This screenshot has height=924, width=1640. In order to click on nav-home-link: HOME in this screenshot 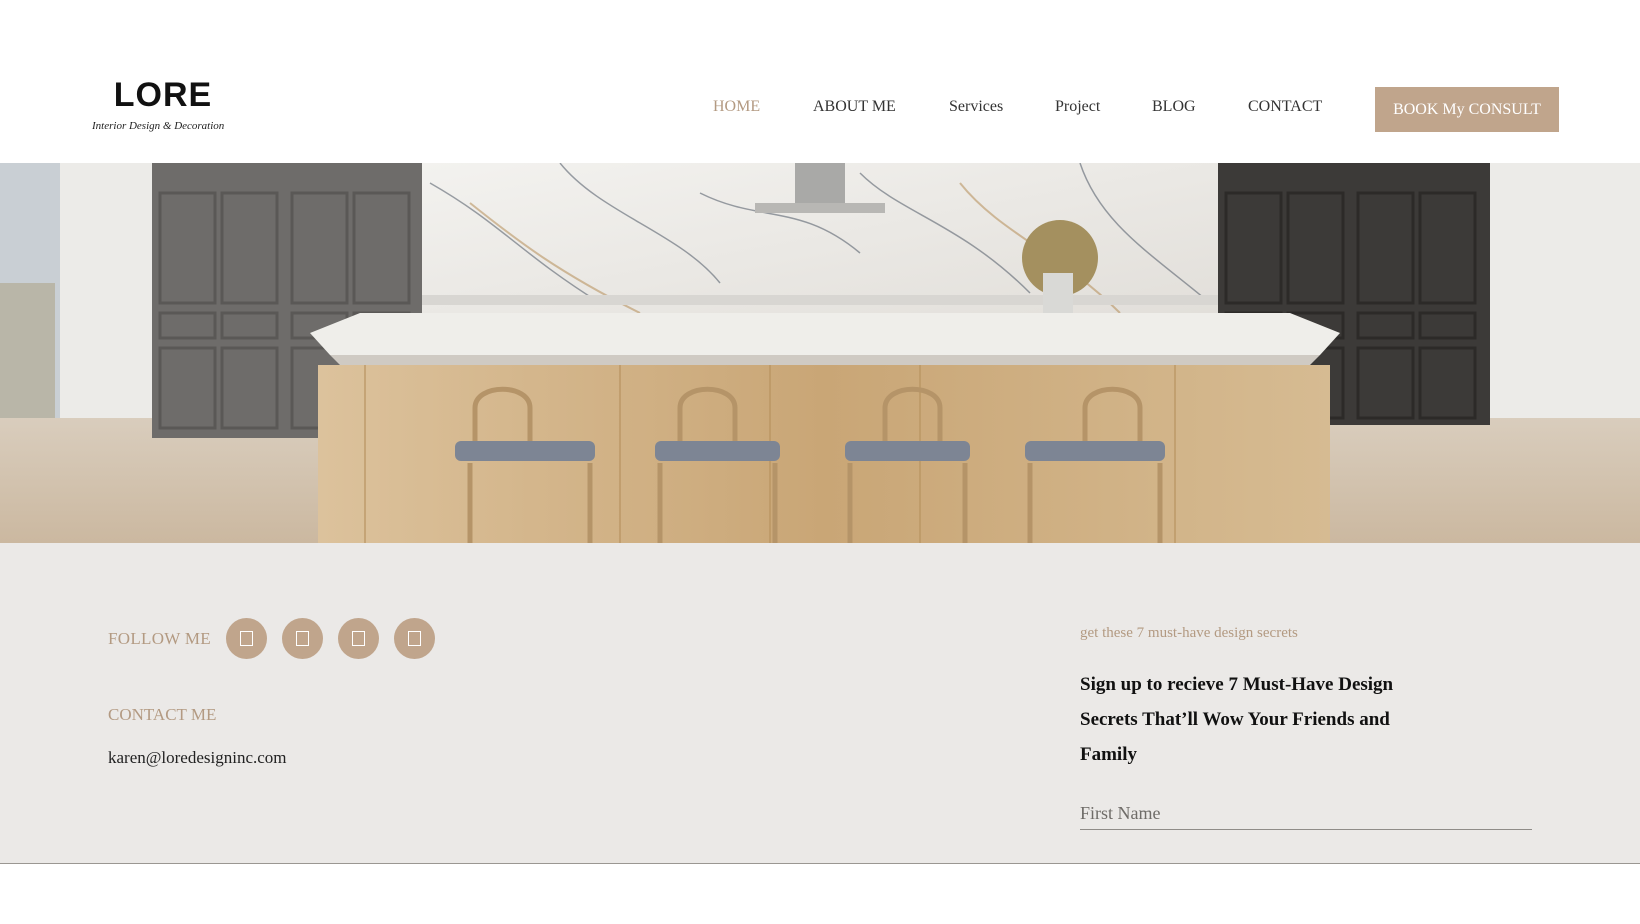, I will do `click(736, 107)`.